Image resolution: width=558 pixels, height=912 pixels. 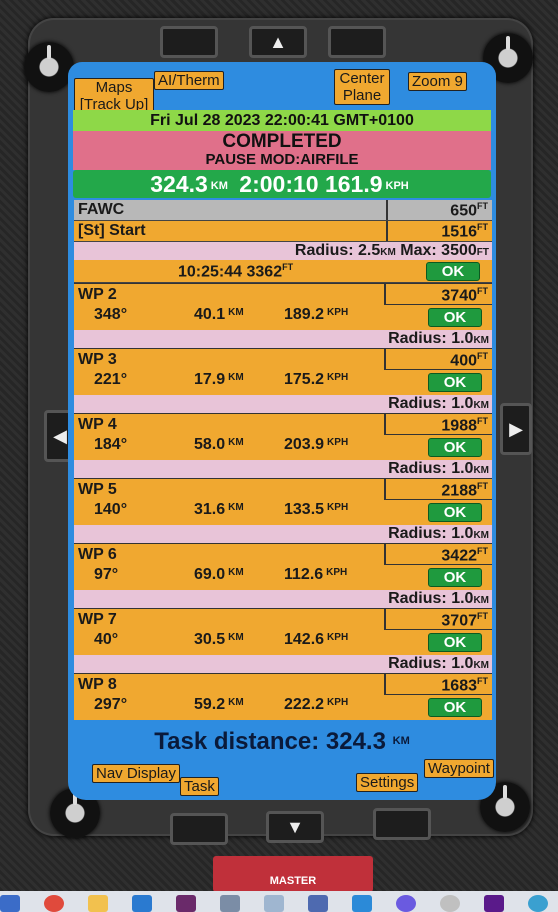 I want to click on task-distance-unit: KM, so click(x=401, y=741).